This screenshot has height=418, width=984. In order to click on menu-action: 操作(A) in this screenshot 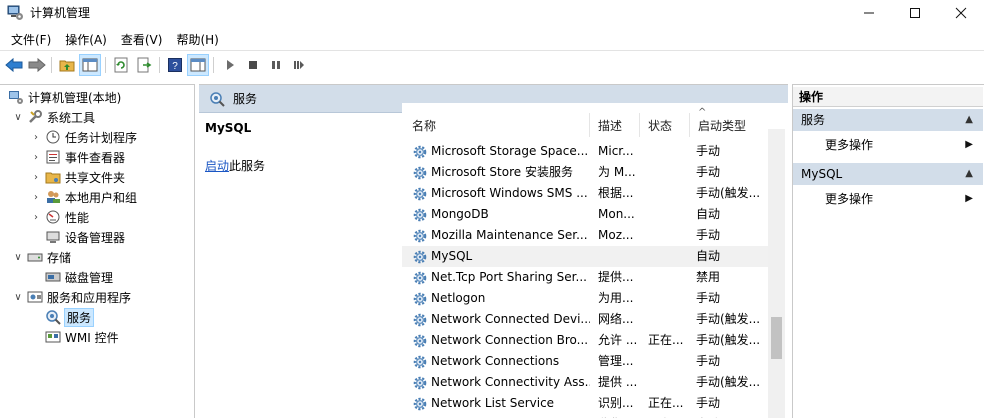, I will do `click(86, 39)`.